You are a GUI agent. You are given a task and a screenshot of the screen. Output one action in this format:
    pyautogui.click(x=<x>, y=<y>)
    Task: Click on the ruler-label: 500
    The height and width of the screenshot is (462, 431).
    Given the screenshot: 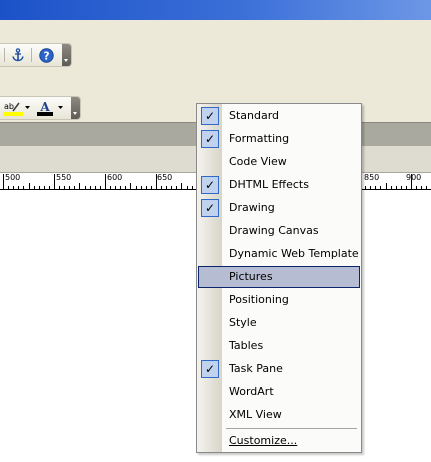 What is the action you would take?
    pyautogui.click(x=13, y=177)
    